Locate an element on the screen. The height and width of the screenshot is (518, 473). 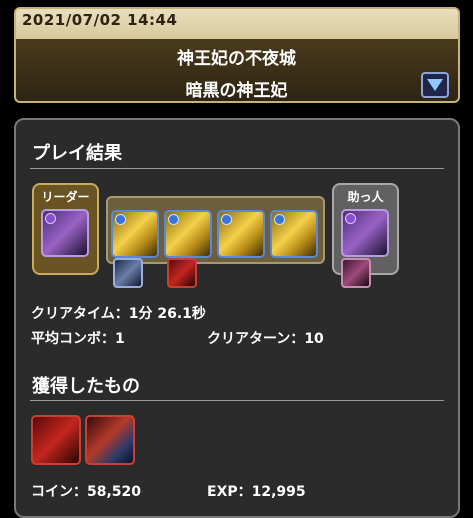
clear-time-label: クリアタイム： is located at coordinates (80, 314).